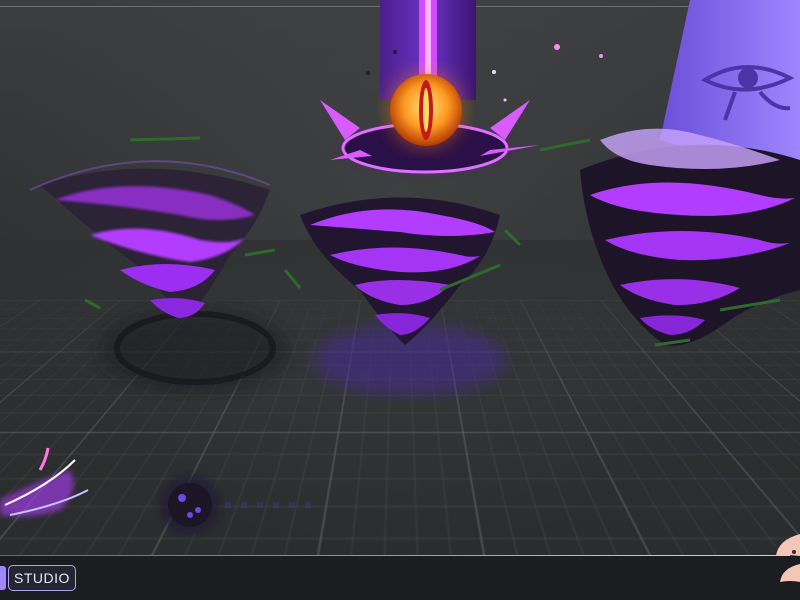  I want to click on tornado-left, so click(159, 264).